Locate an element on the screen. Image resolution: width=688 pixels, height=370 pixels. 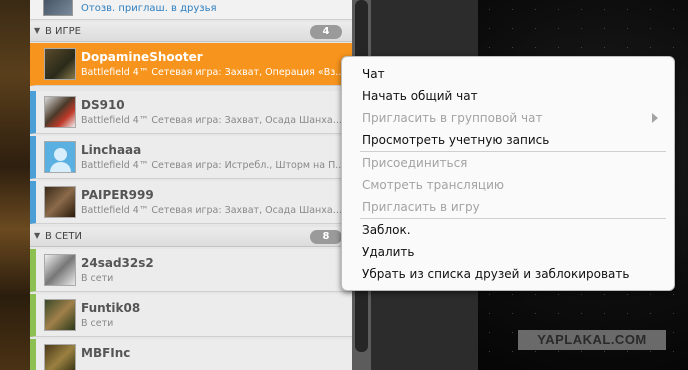
menu-item-invite-game: Пригласить в игру is located at coordinates (421, 207).